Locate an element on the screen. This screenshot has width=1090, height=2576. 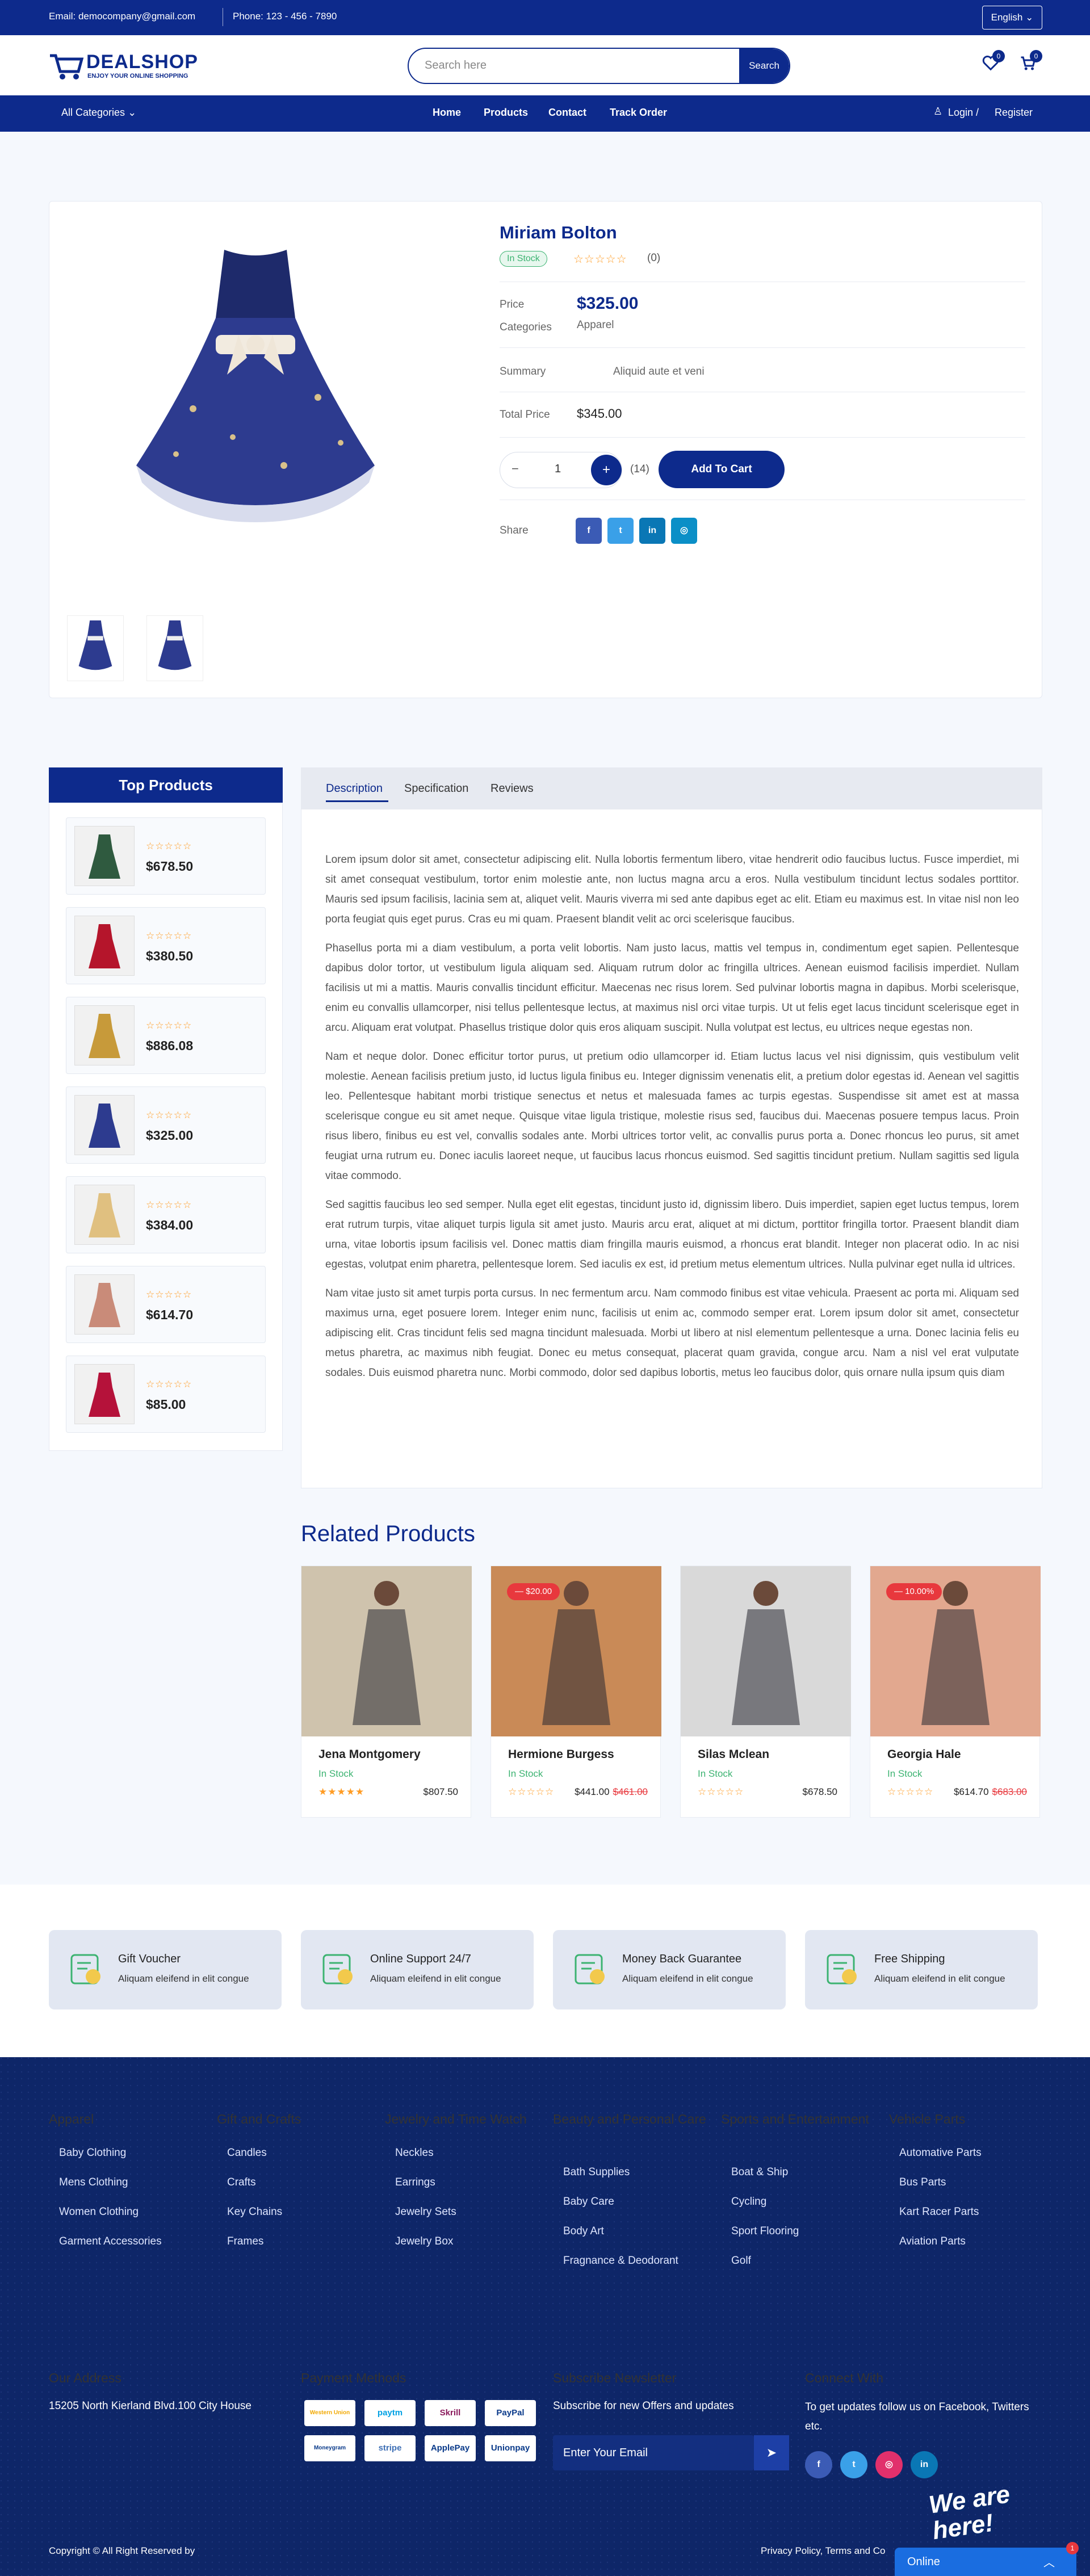
footer-link: Baby Clothing is located at coordinates (92, 2153).